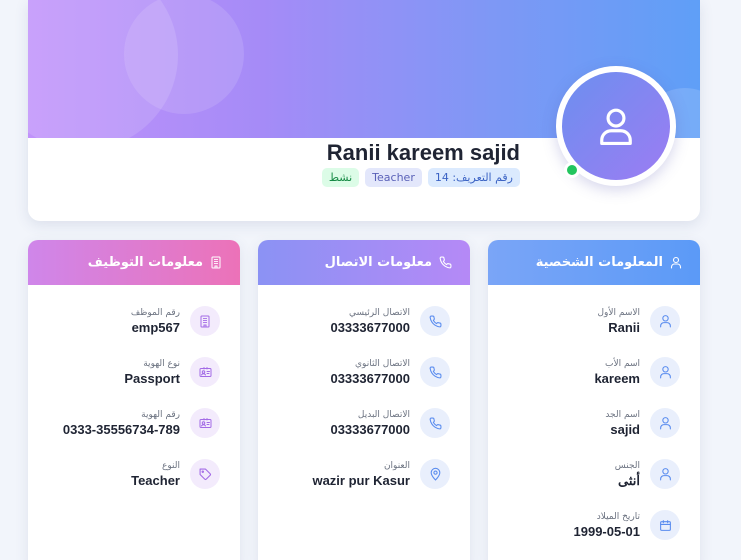 This screenshot has height=560, width=741. I want to click on banner-decoration, so click(184, 57).